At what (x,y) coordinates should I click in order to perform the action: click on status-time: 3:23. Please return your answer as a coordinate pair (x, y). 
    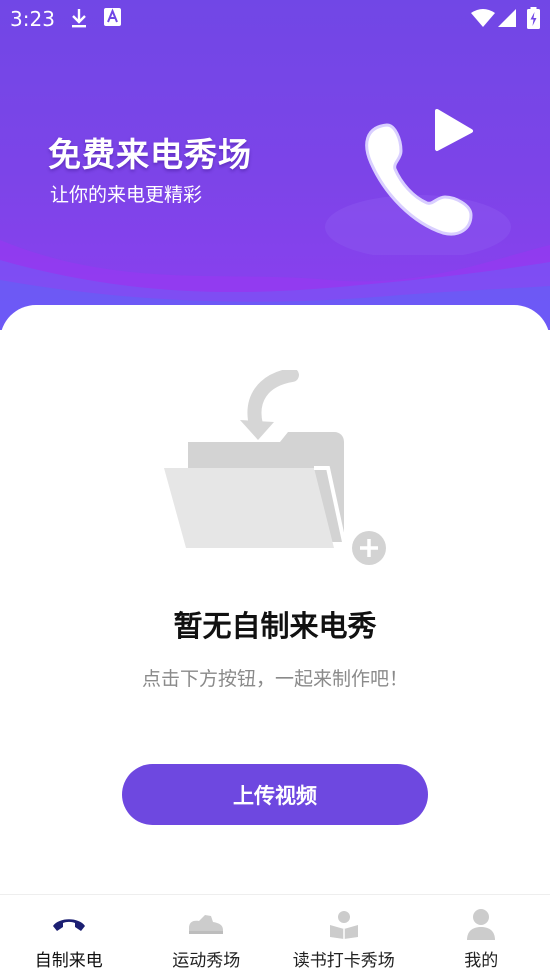
    Looking at the image, I should click on (32, 19).